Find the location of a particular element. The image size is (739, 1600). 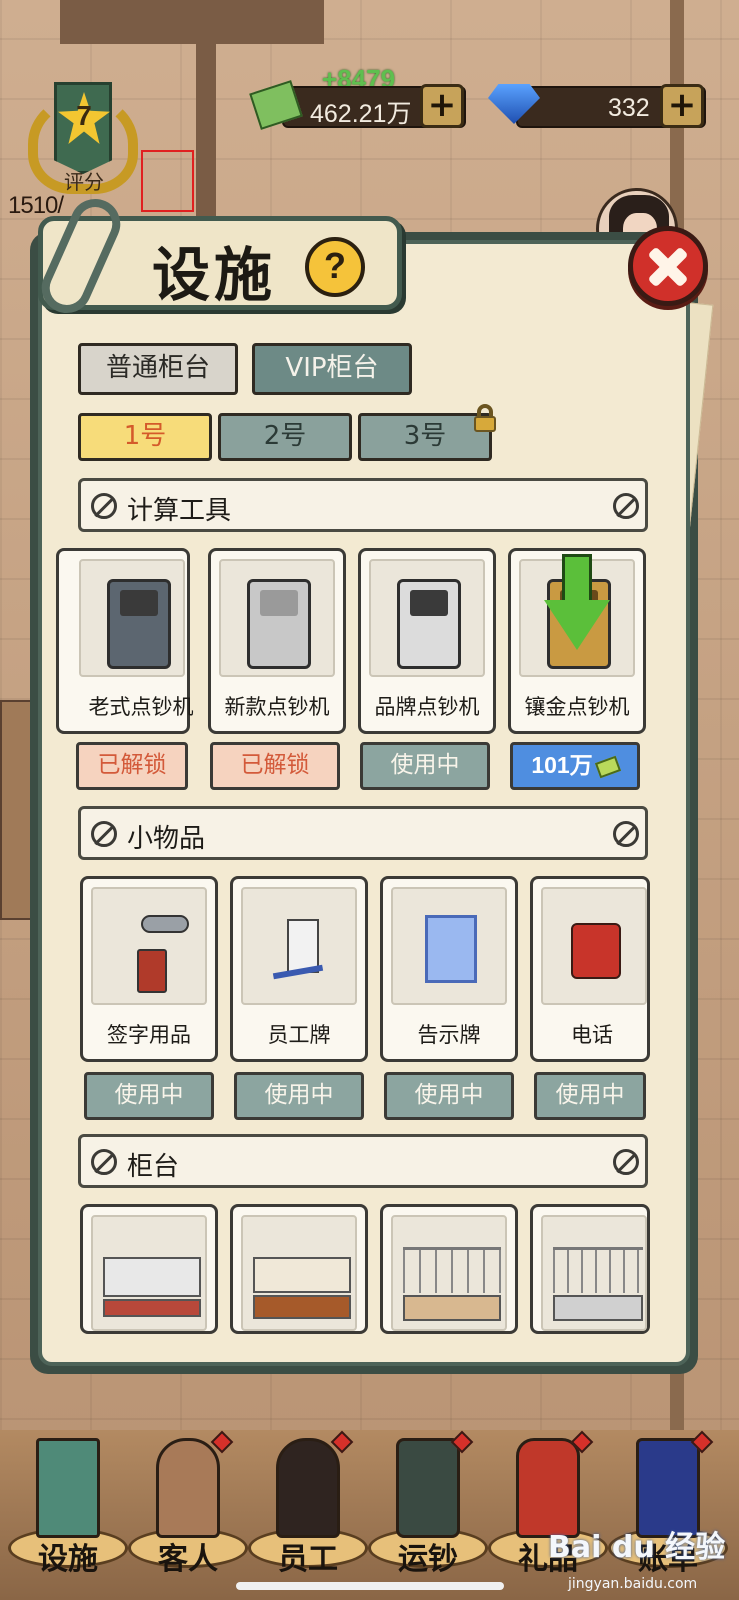

add-gems-button: + is located at coordinates (682, 106).